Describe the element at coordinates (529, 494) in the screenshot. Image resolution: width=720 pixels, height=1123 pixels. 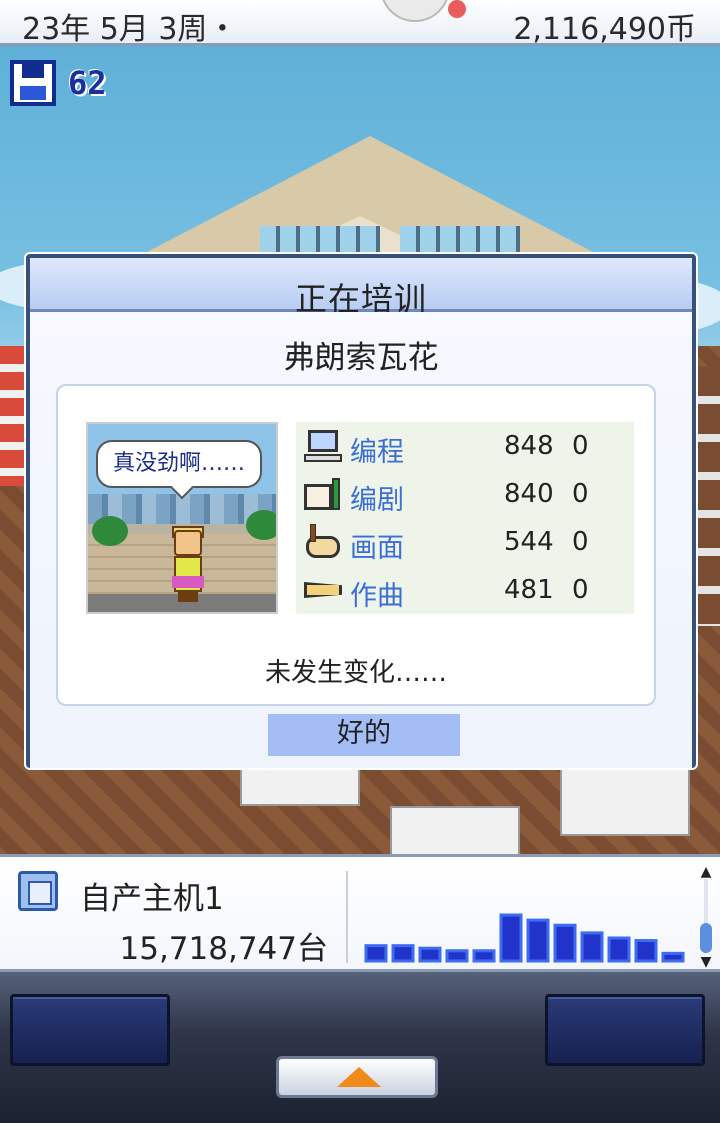
I see `stat-value: 840` at that location.